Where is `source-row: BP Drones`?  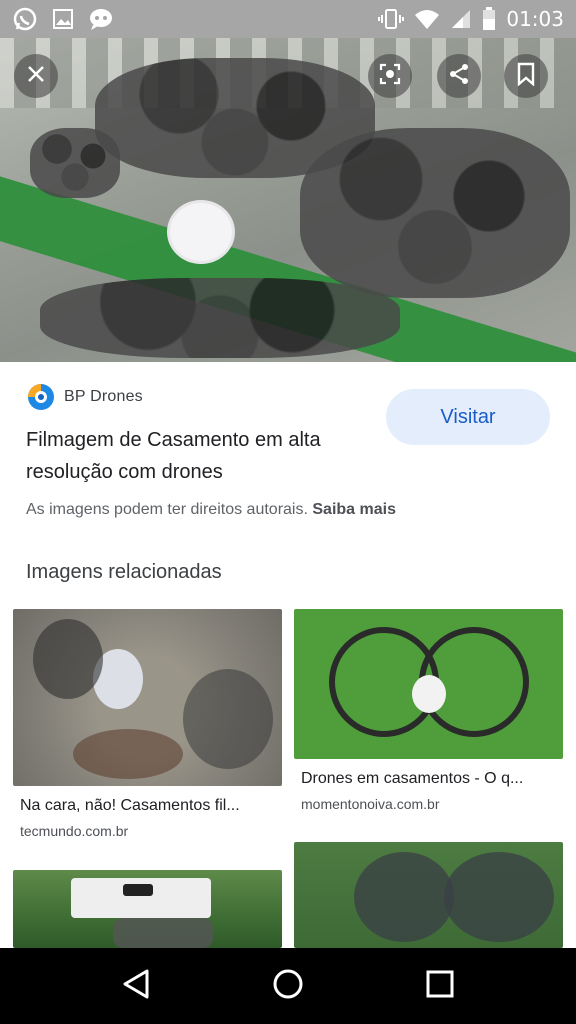 source-row: BP Drones is located at coordinates (84, 397).